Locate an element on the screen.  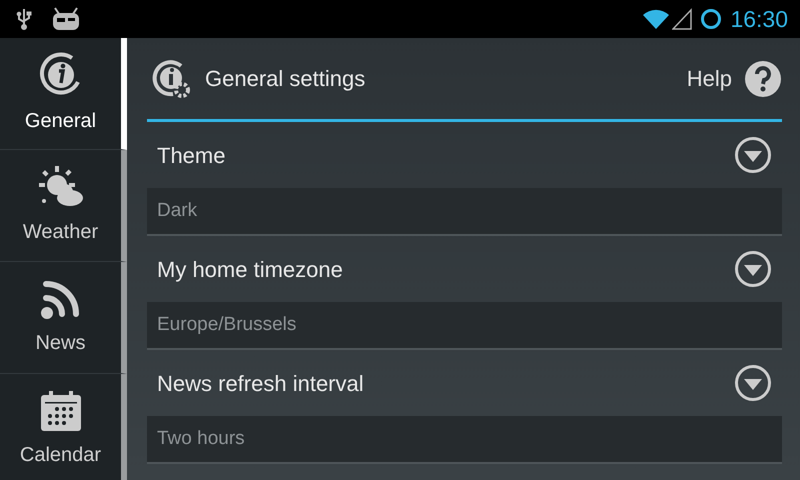
value-field: Dark is located at coordinates (464, 212).